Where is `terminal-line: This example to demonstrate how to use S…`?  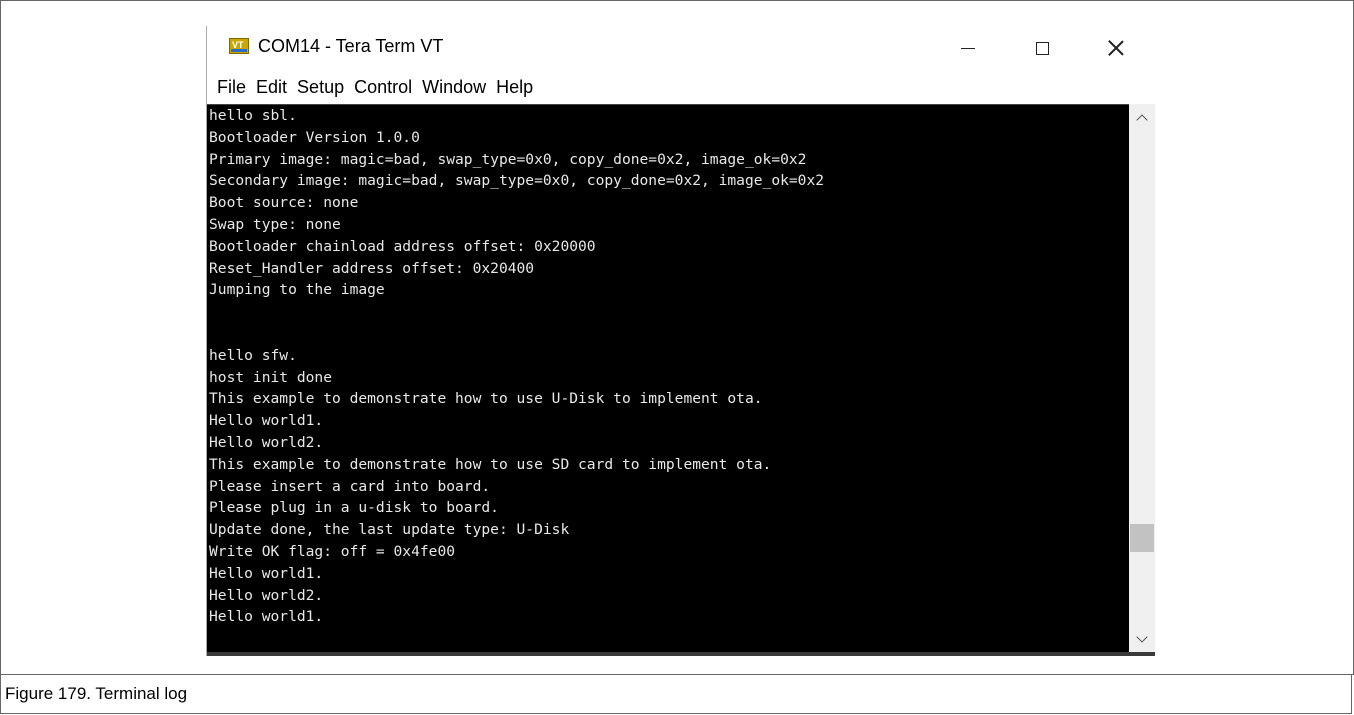
terminal-line: This example to demonstrate how to use S… is located at coordinates (490, 464).